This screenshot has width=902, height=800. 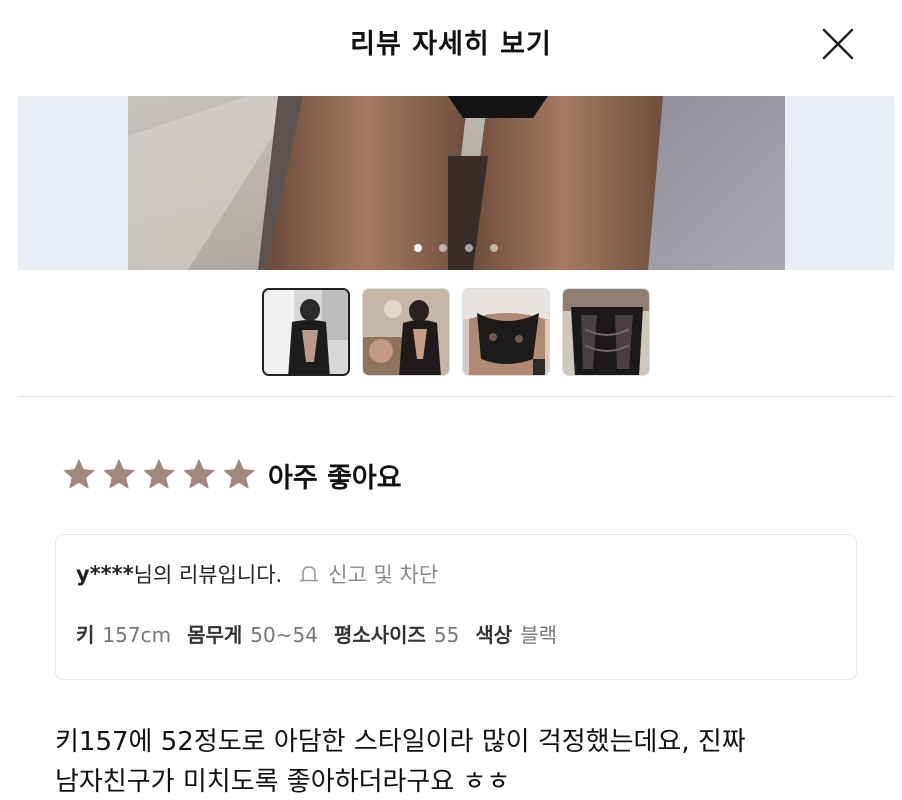 What do you see at coordinates (85, 635) in the screenshot?
I see `spec-key-height: 키` at bounding box center [85, 635].